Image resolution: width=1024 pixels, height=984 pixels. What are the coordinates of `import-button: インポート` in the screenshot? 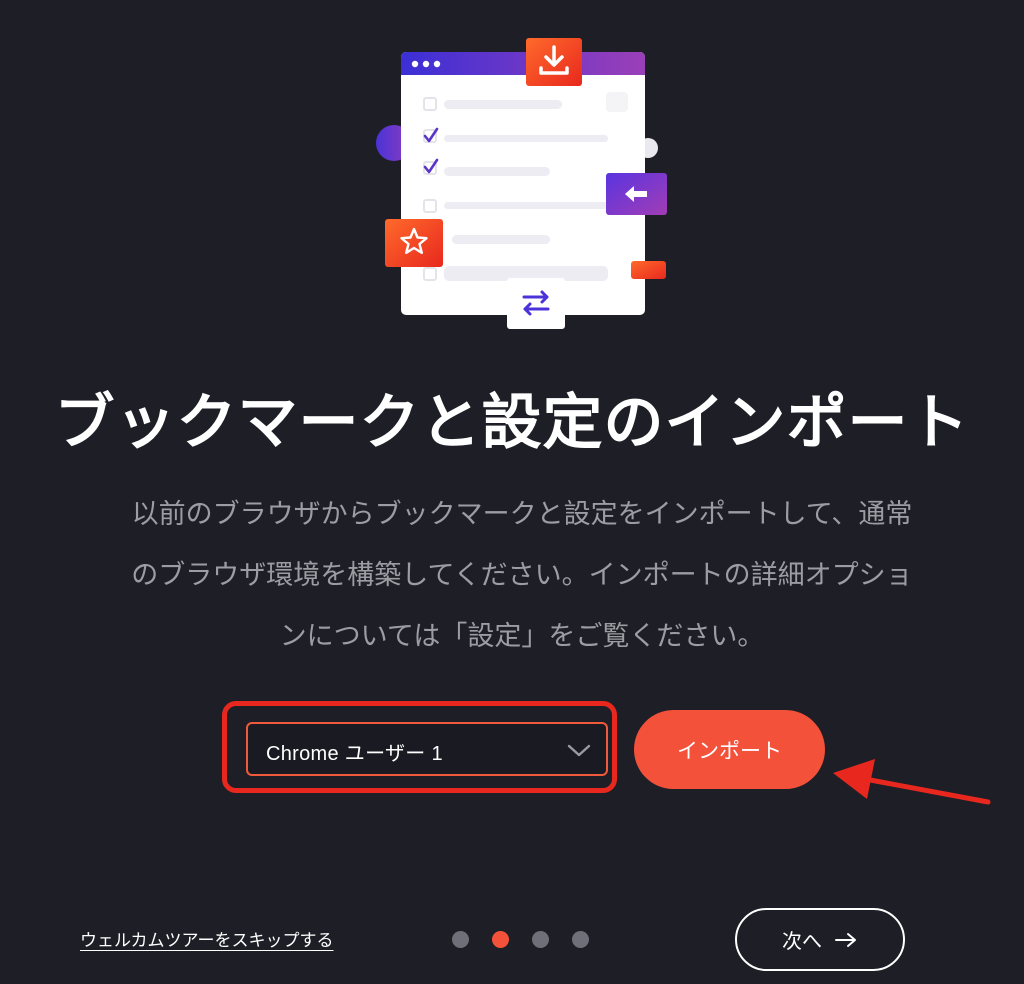 It's located at (729, 749).